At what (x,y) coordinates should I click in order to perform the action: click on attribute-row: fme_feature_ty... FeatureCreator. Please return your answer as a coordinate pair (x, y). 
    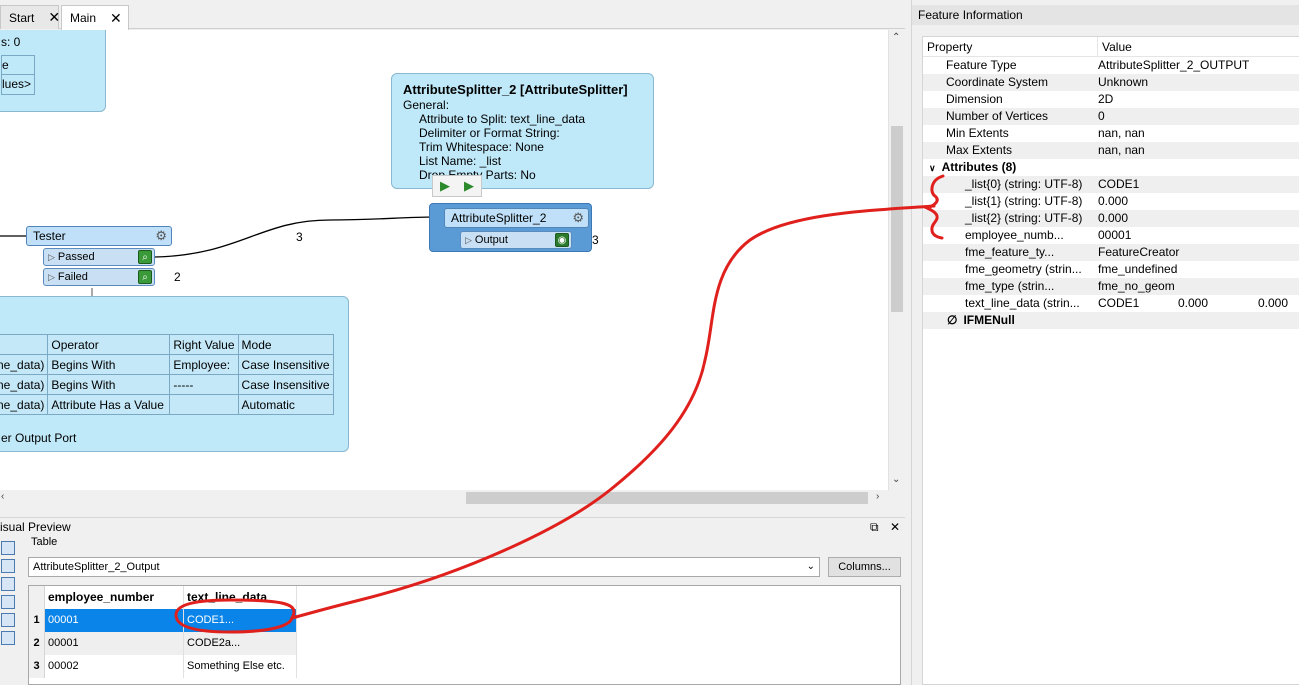
    Looking at the image, I should click on (1111, 252).